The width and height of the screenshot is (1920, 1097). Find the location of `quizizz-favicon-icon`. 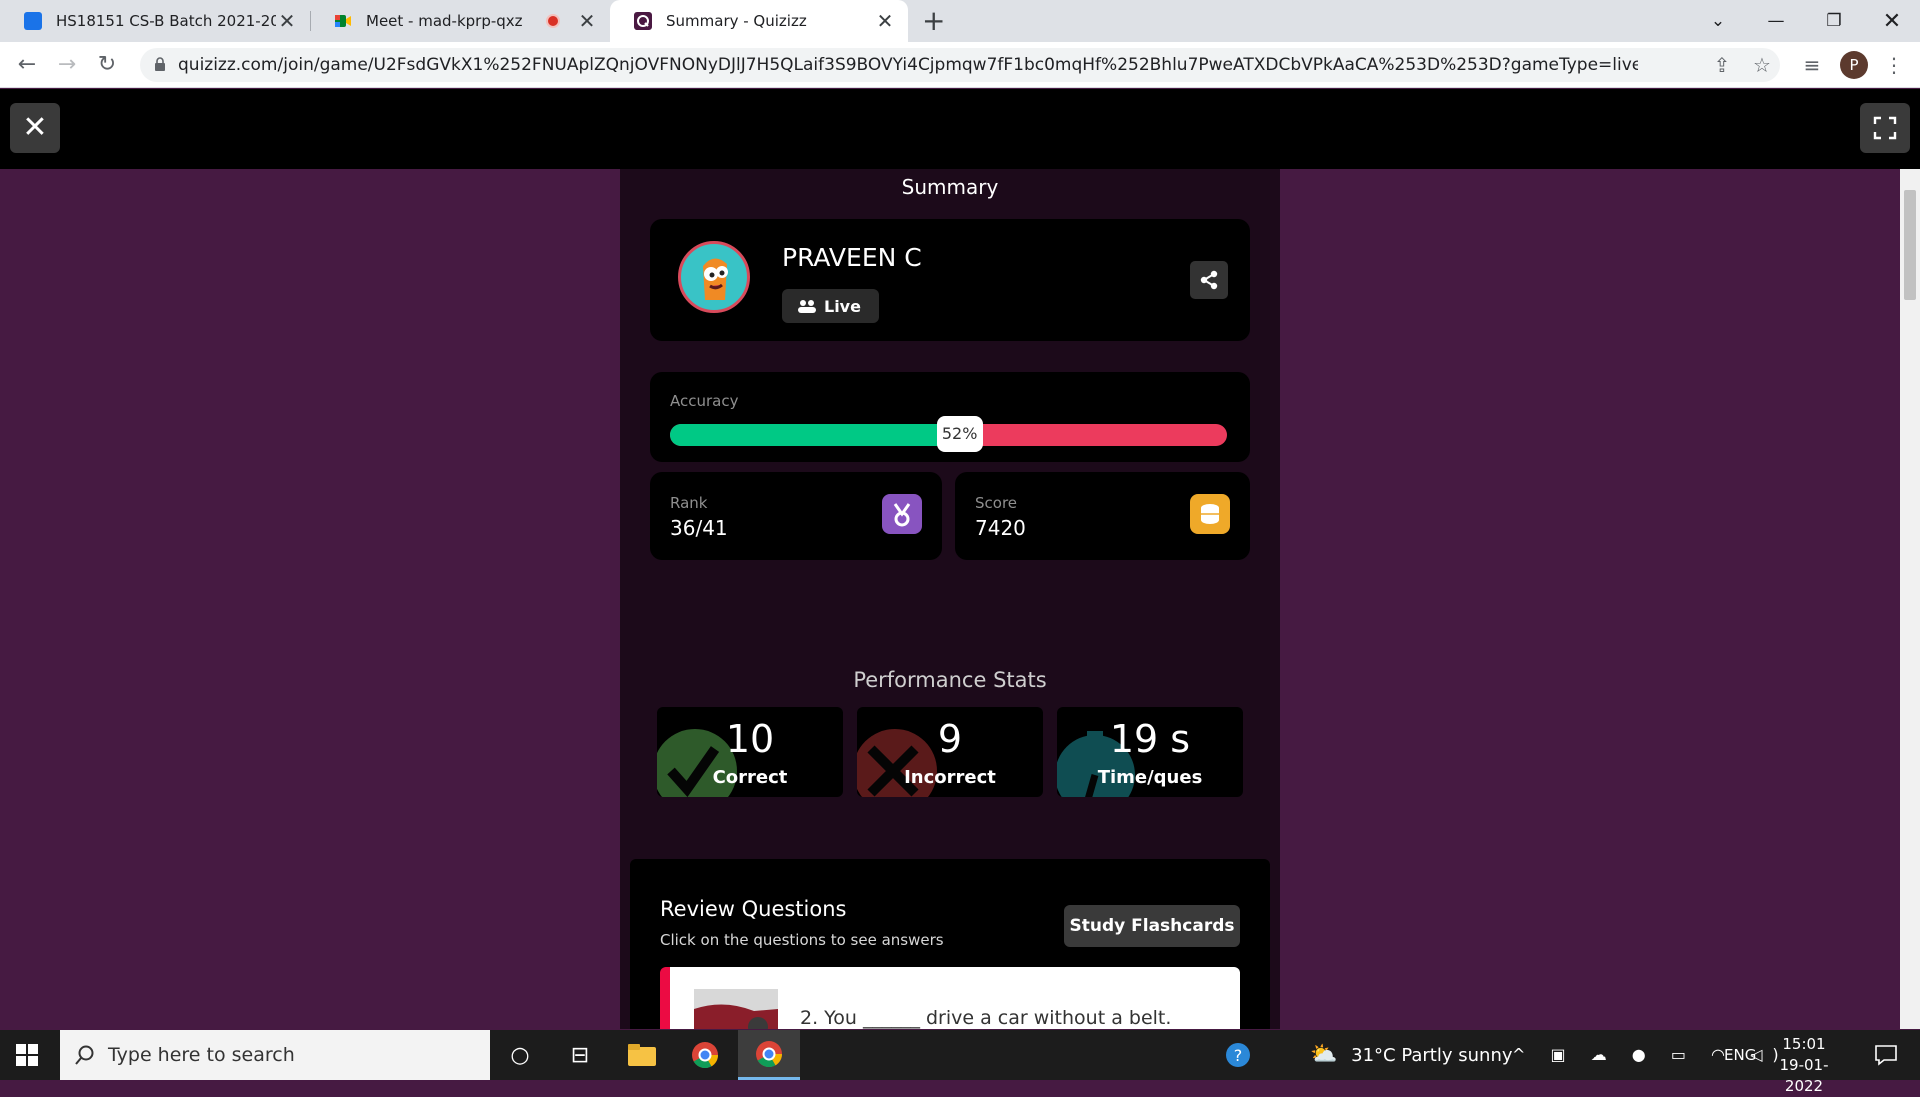

quizizz-favicon-icon is located at coordinates (643, 21).